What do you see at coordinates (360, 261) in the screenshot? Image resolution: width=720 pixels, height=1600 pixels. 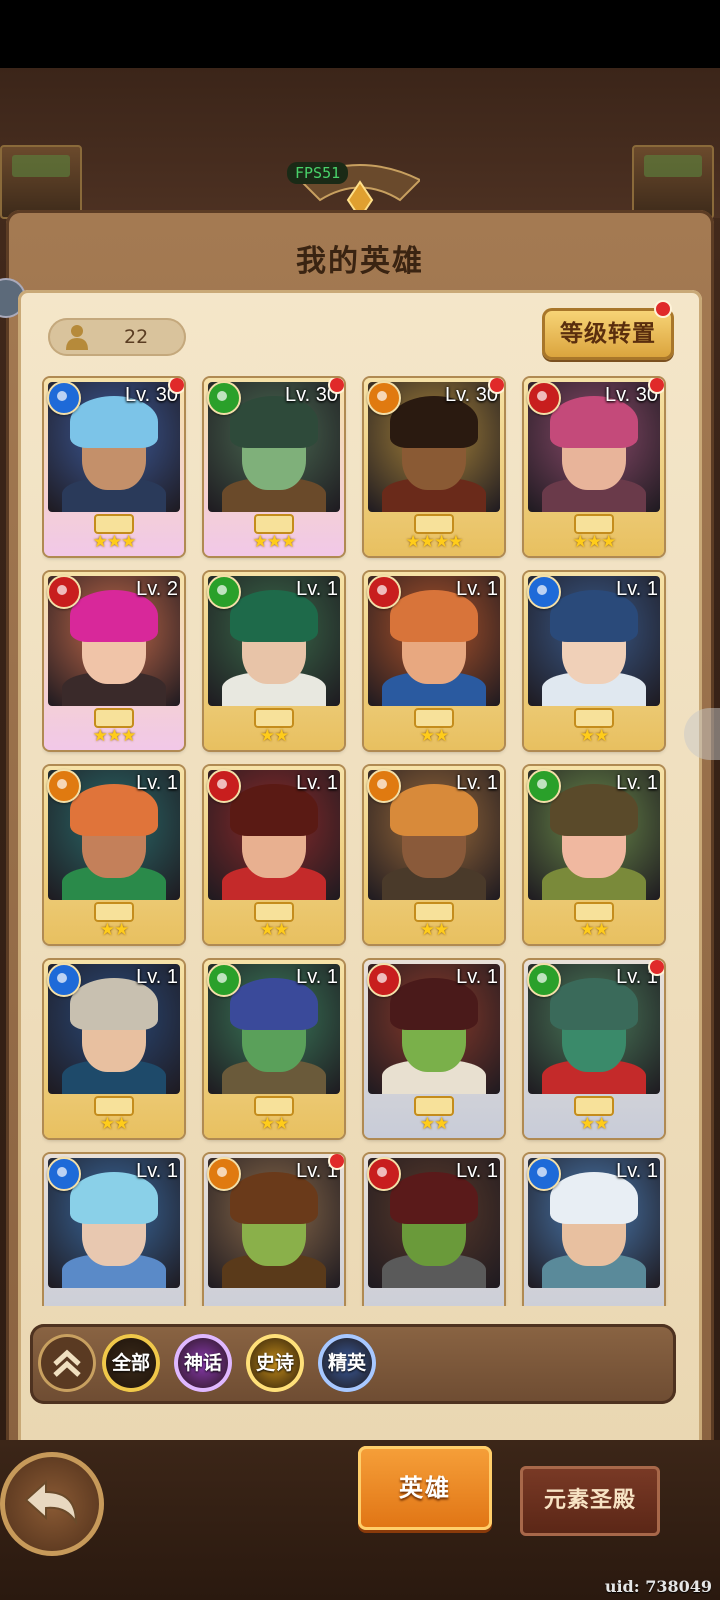 I see `page-title: 我的英雄` at bounding box center [360, 261].